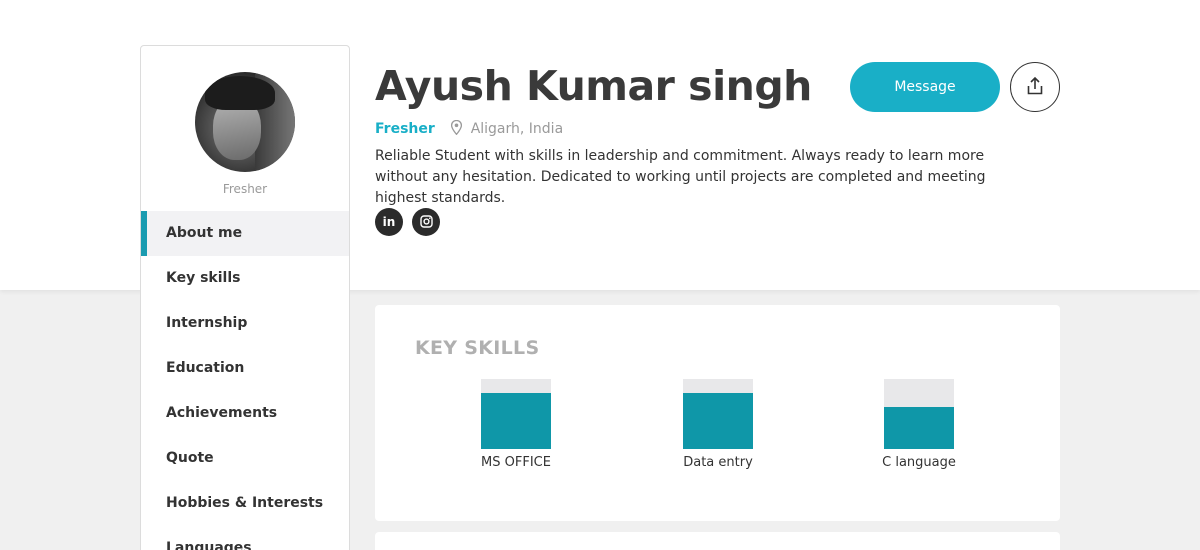 The image size is (1200, 550). Describe the element at coordinates (245, 503) in the screenshot. I see `sidebar-item-hobbies: Hobbies & Interests` at that location.